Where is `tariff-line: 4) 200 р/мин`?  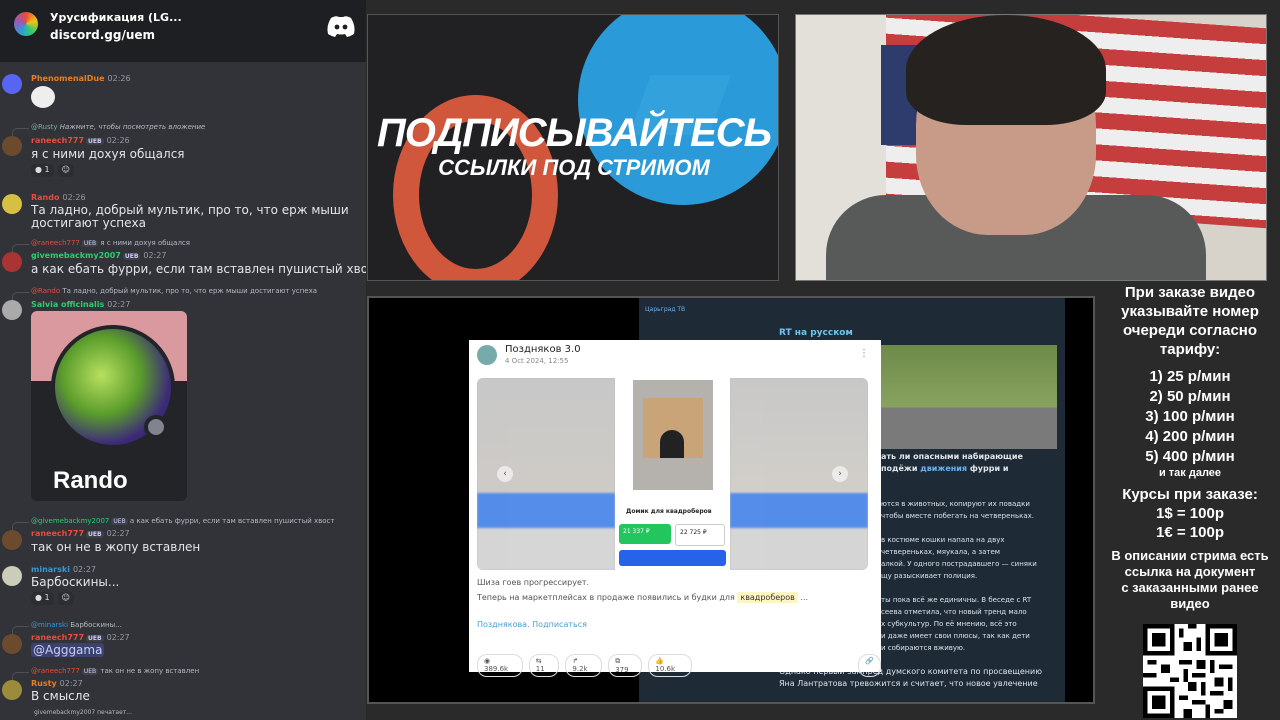 tariff-line: 4) 200 р/мин is located at coordinates (1190, 436).